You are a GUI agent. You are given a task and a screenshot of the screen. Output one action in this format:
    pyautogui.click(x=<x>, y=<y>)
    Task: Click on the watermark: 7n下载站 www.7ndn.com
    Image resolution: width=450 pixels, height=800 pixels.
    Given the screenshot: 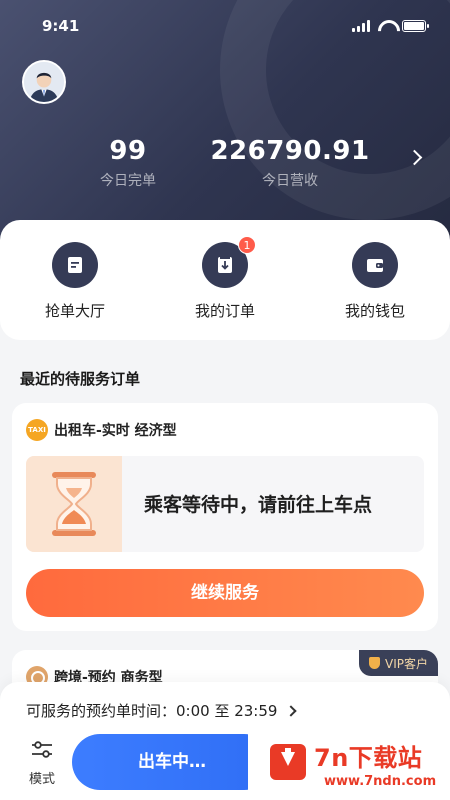 What is the action you would take?
    pyautogui.click(x=349, y=766)
    